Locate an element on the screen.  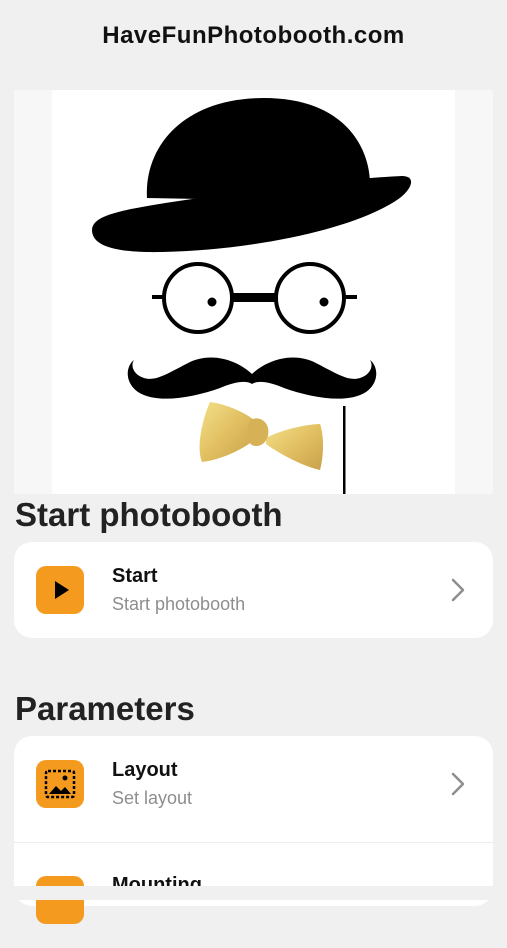
start-row-subtitle: Start photobooth is located at coordinates (179, 604).